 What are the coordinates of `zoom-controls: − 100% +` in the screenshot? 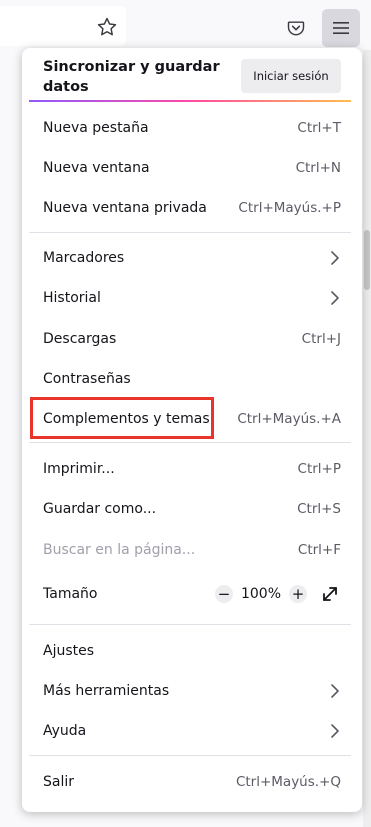 It's located at (278, 594).